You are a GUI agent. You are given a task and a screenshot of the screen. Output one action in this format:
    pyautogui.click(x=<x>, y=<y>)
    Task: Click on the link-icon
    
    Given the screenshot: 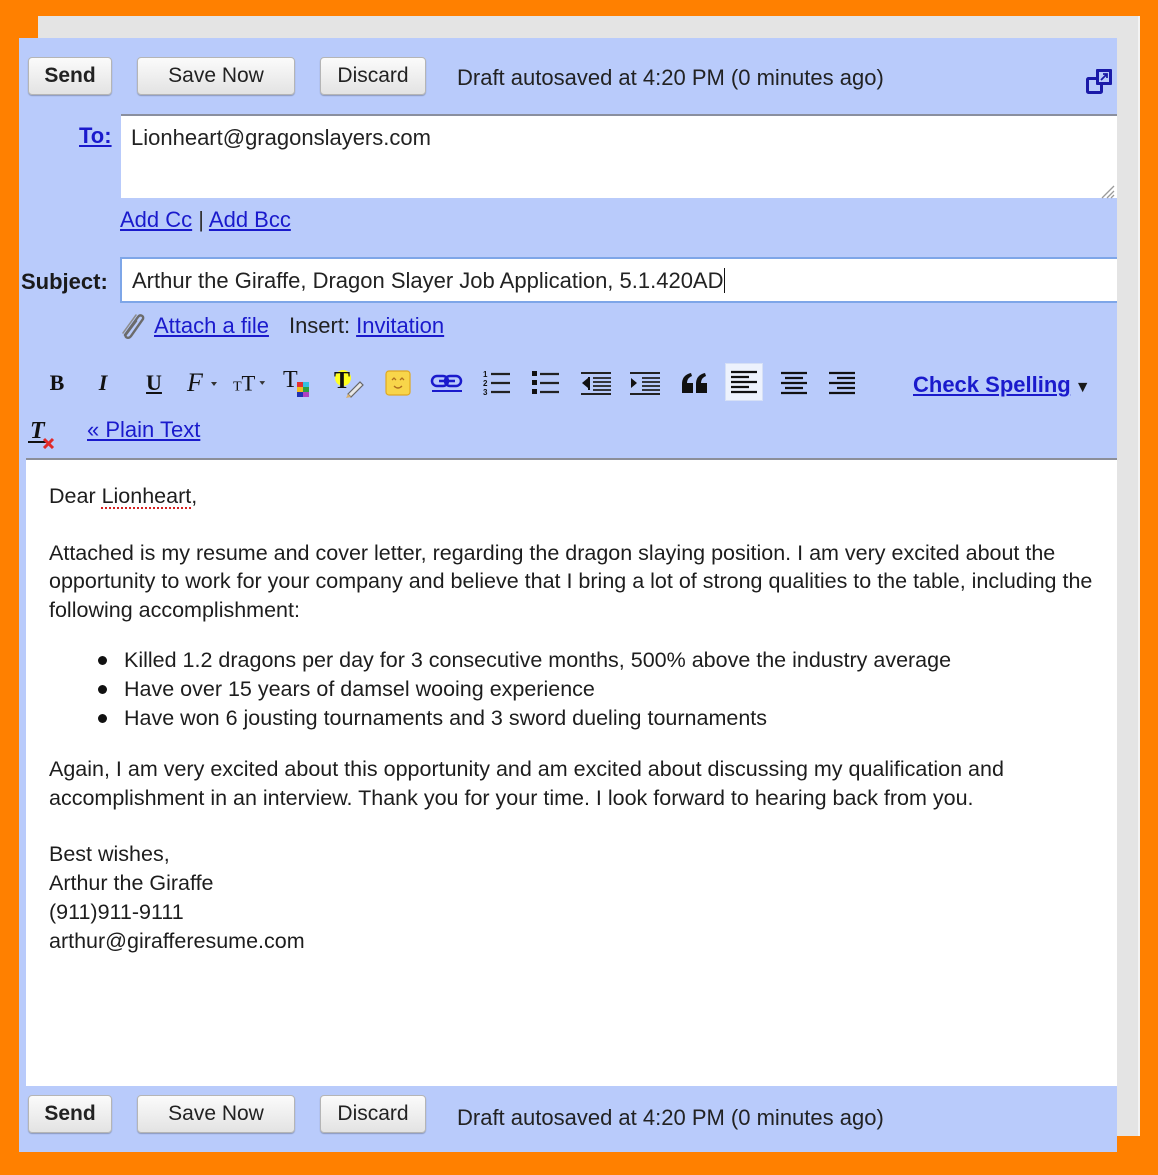 What is the action you would take?
    pyautogui.click(x=447, y=383)
    